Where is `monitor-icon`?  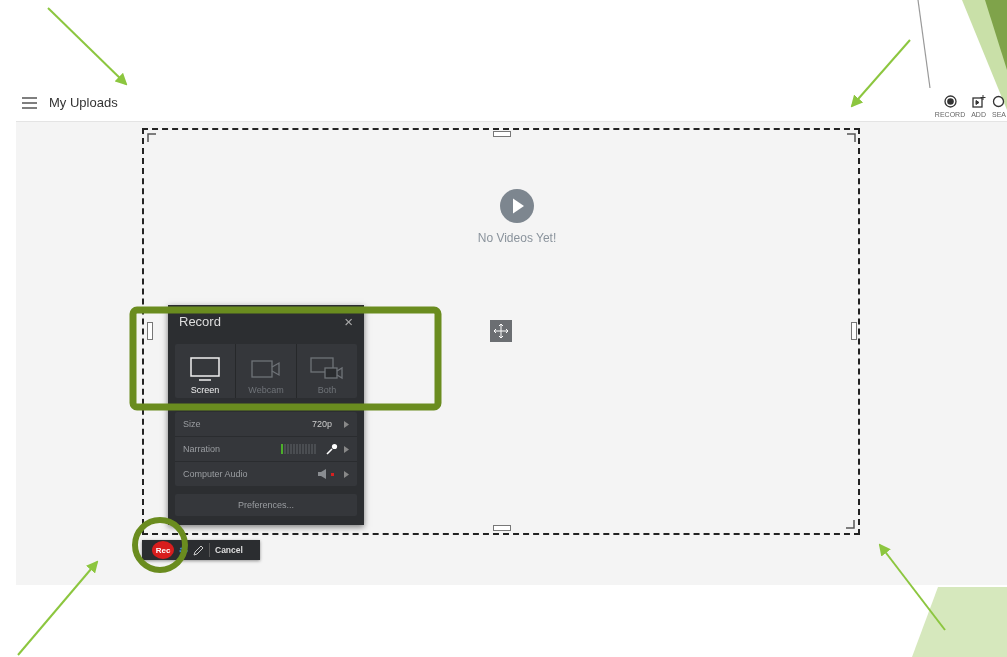
monitor-icon is located at coordinates (205, 369).